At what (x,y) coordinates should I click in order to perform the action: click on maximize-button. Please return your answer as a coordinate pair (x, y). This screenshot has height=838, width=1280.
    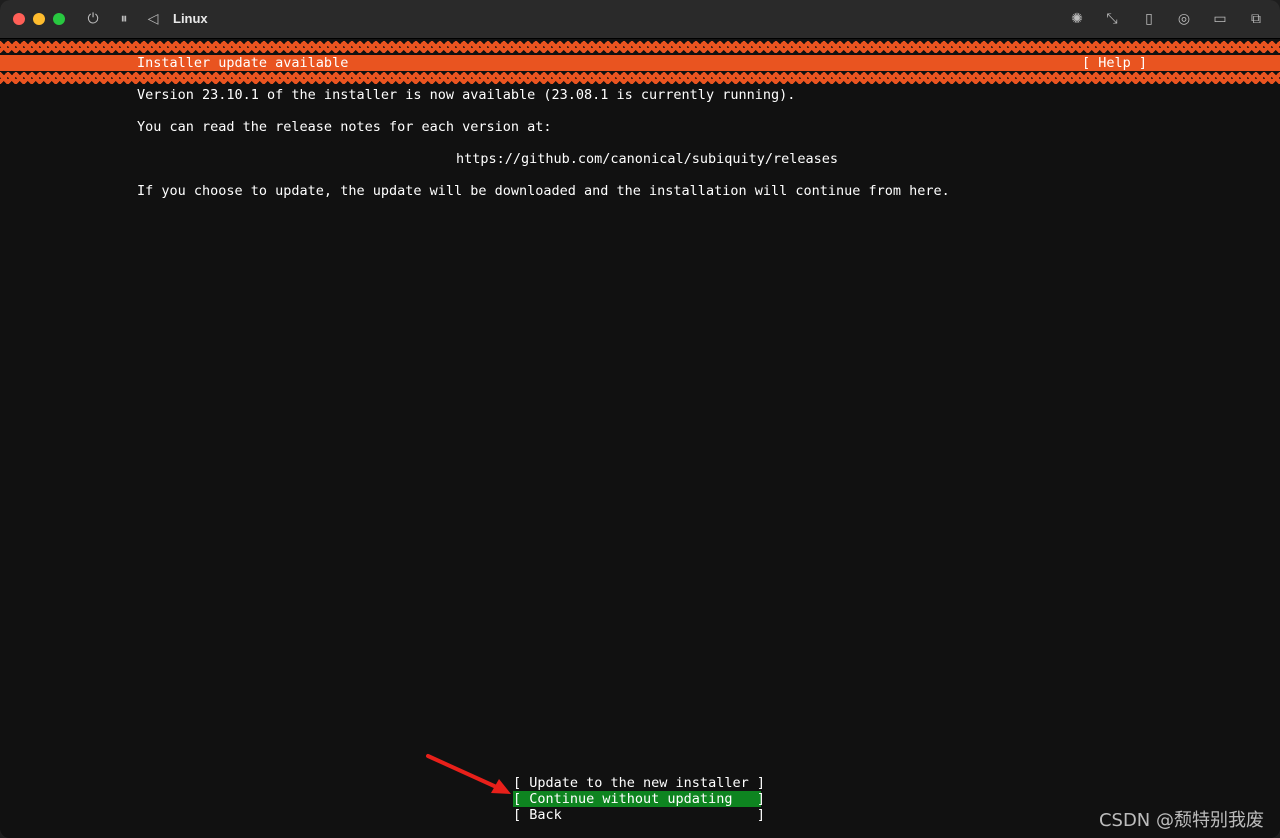
    Looking at the image, I should click on (59, 19).